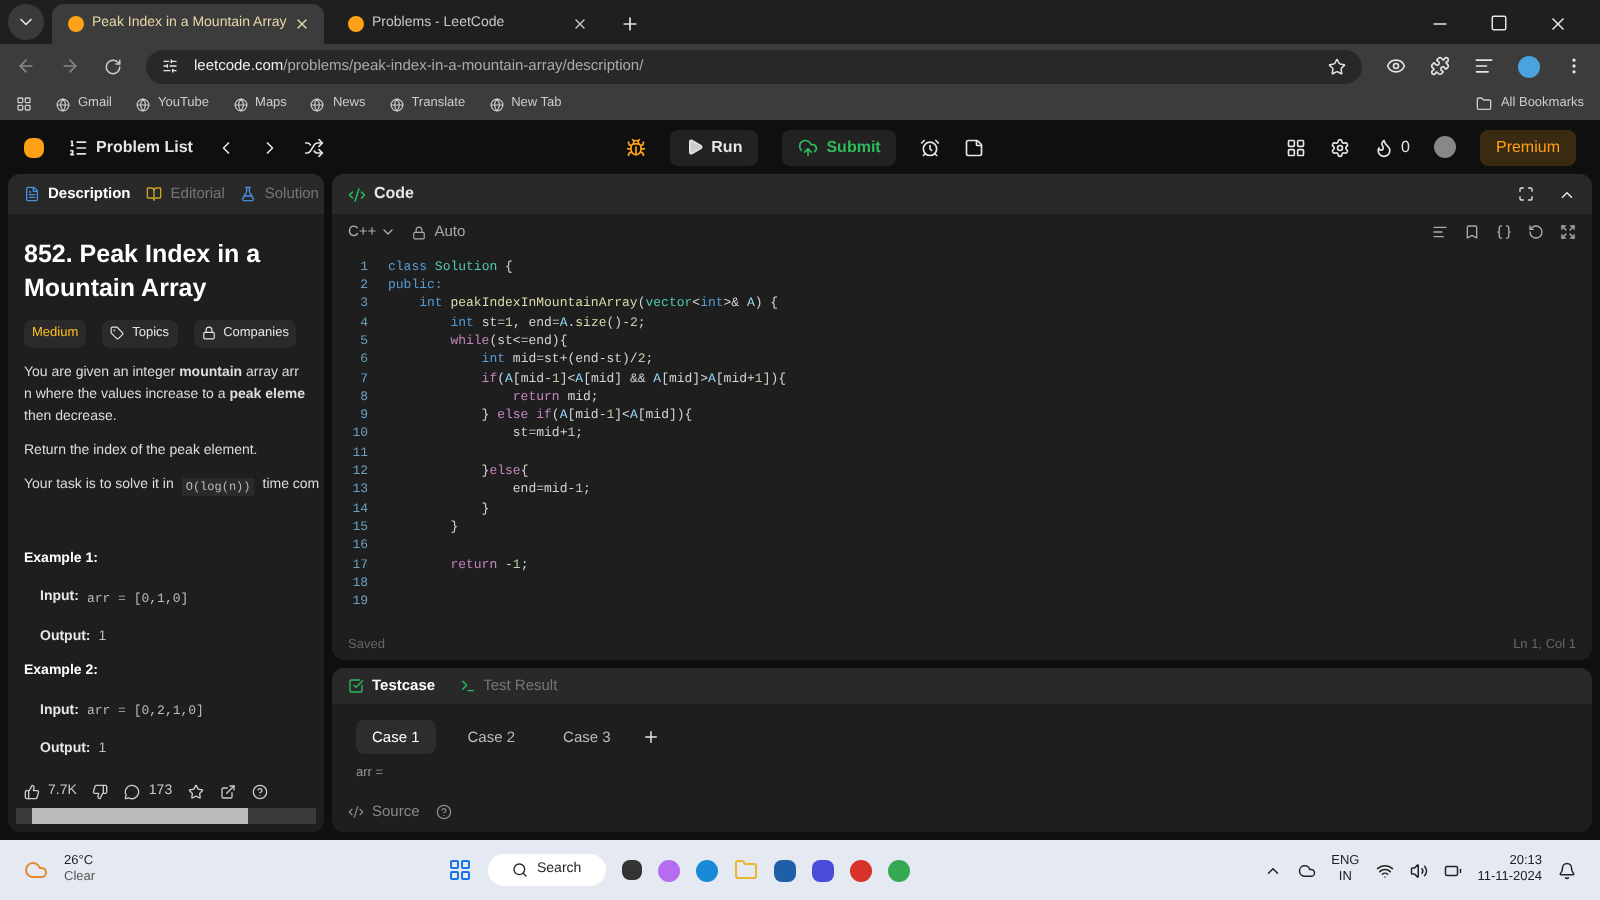 This screenshot has width=1600, height=900. I want to click on dislike-icon, so click(100, 792).